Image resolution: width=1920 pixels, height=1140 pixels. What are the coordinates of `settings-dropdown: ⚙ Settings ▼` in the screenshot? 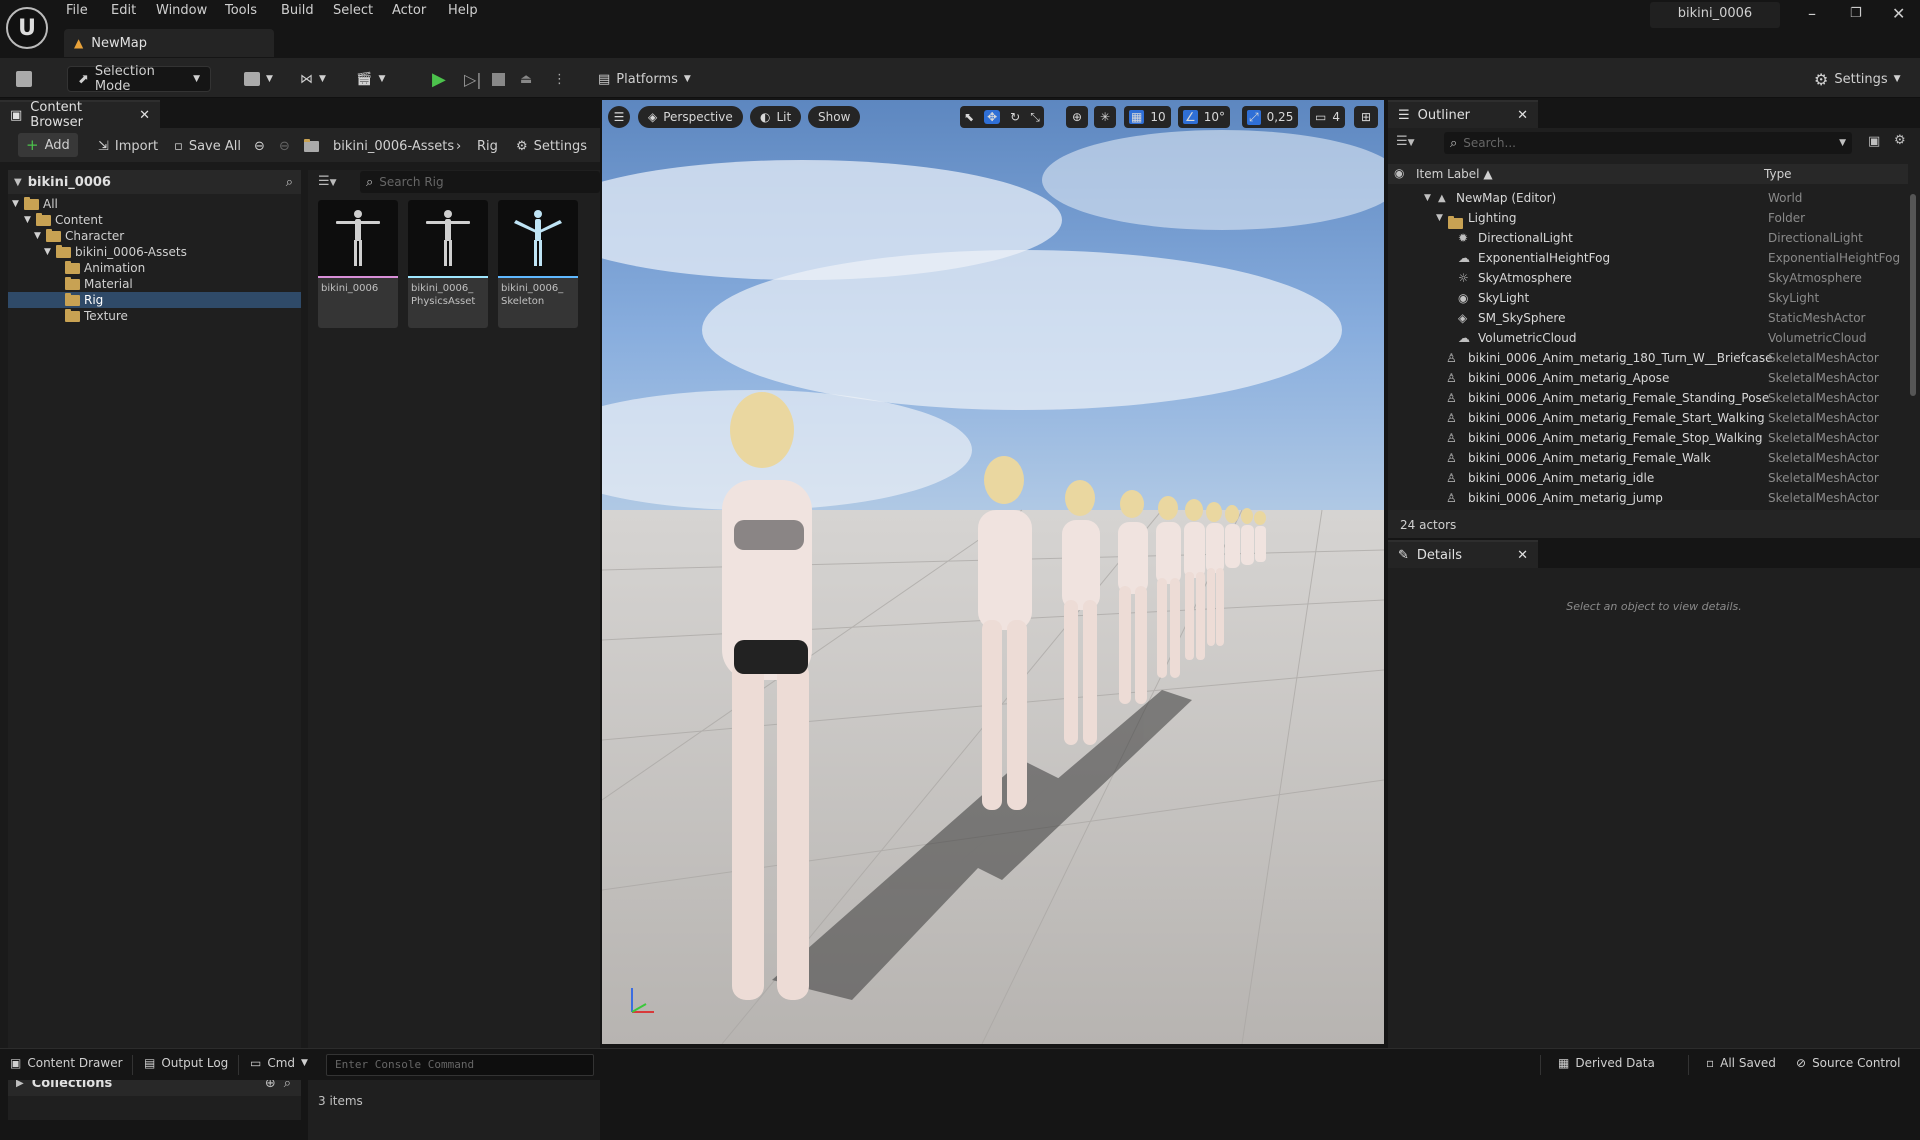 It's located at (1857, 79).